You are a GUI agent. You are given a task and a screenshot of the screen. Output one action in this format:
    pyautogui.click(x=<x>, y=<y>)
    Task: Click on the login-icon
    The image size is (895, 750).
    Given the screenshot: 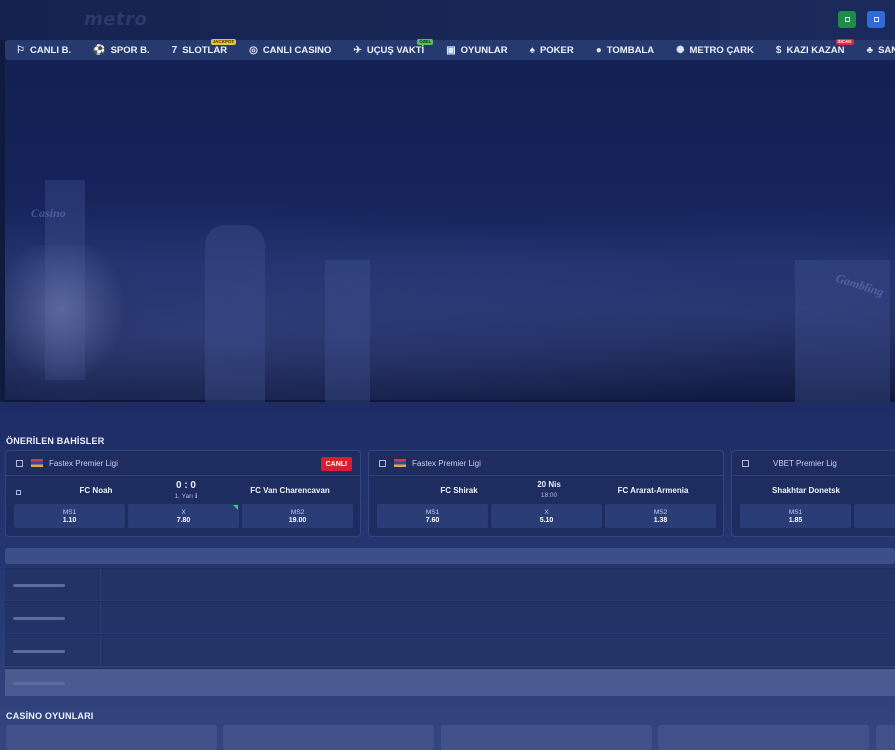 What is the action you would take?
    pyautogui.click(x=847, y=19)
    